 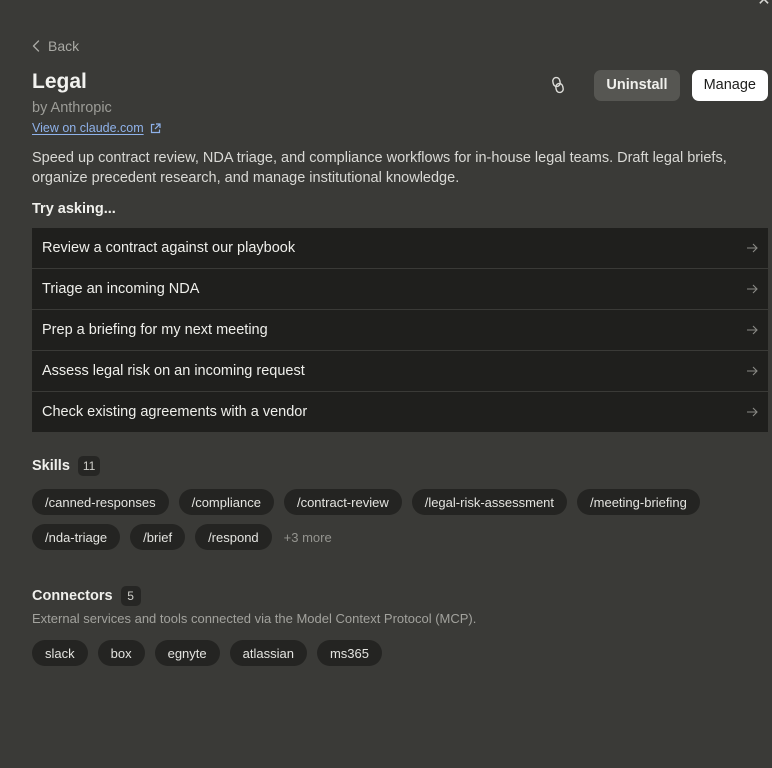 I want to click on skills-heading-label: Skills, so click(x=51, y=466).